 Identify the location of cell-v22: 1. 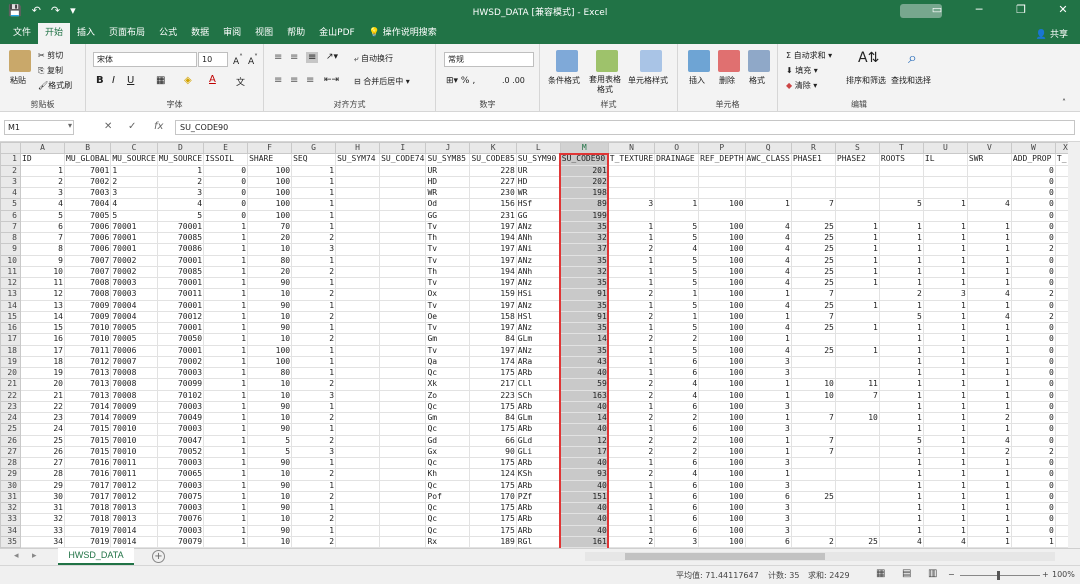
(989, 395).